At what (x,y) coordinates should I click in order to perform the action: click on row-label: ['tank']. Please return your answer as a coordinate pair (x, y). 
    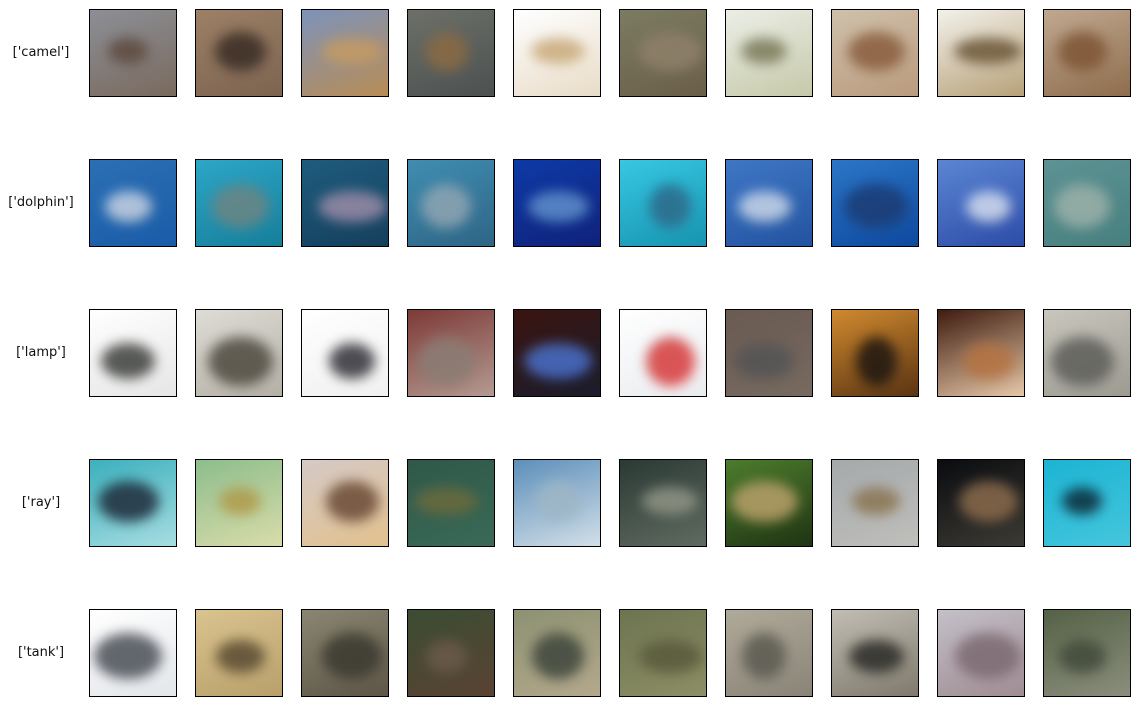
    Looking at the image, I should click on (41, 652).